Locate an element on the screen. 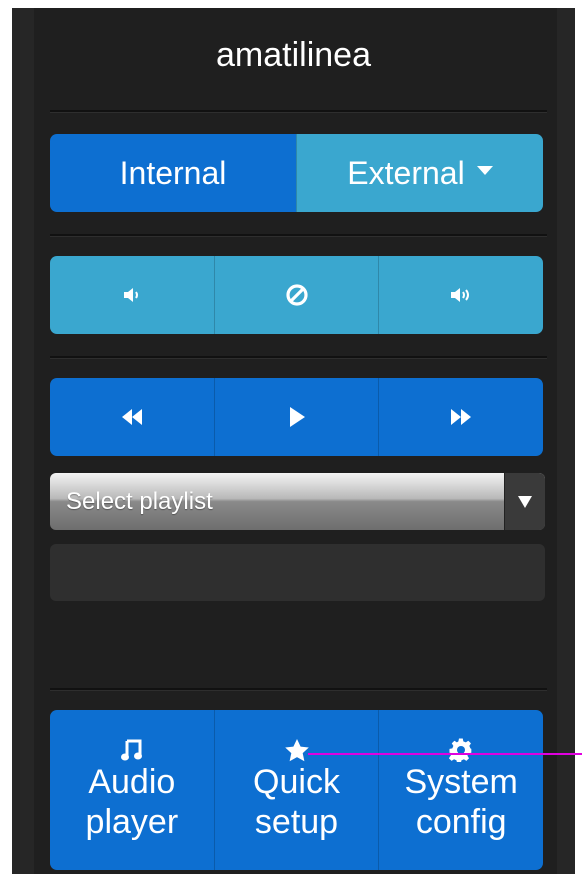  fast-forward-icon is located at coordinates (461, 417).